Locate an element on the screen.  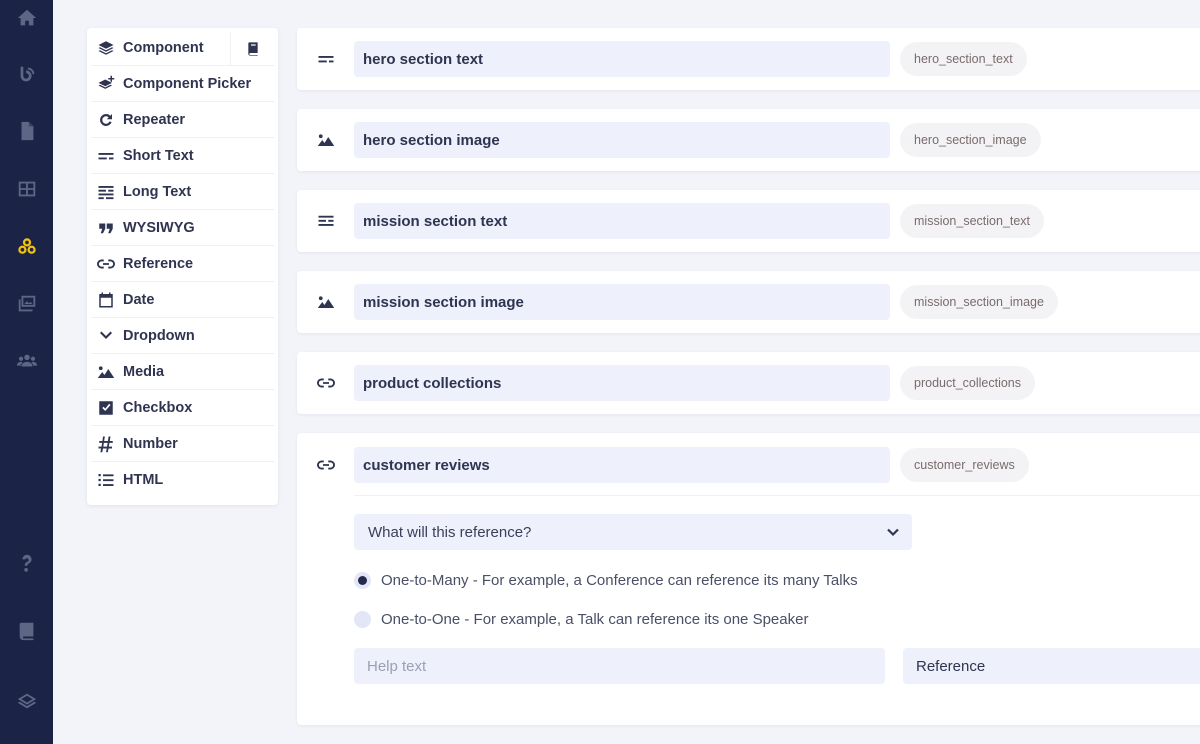
picker-item-label: Number is located at coordinates (150, 443).